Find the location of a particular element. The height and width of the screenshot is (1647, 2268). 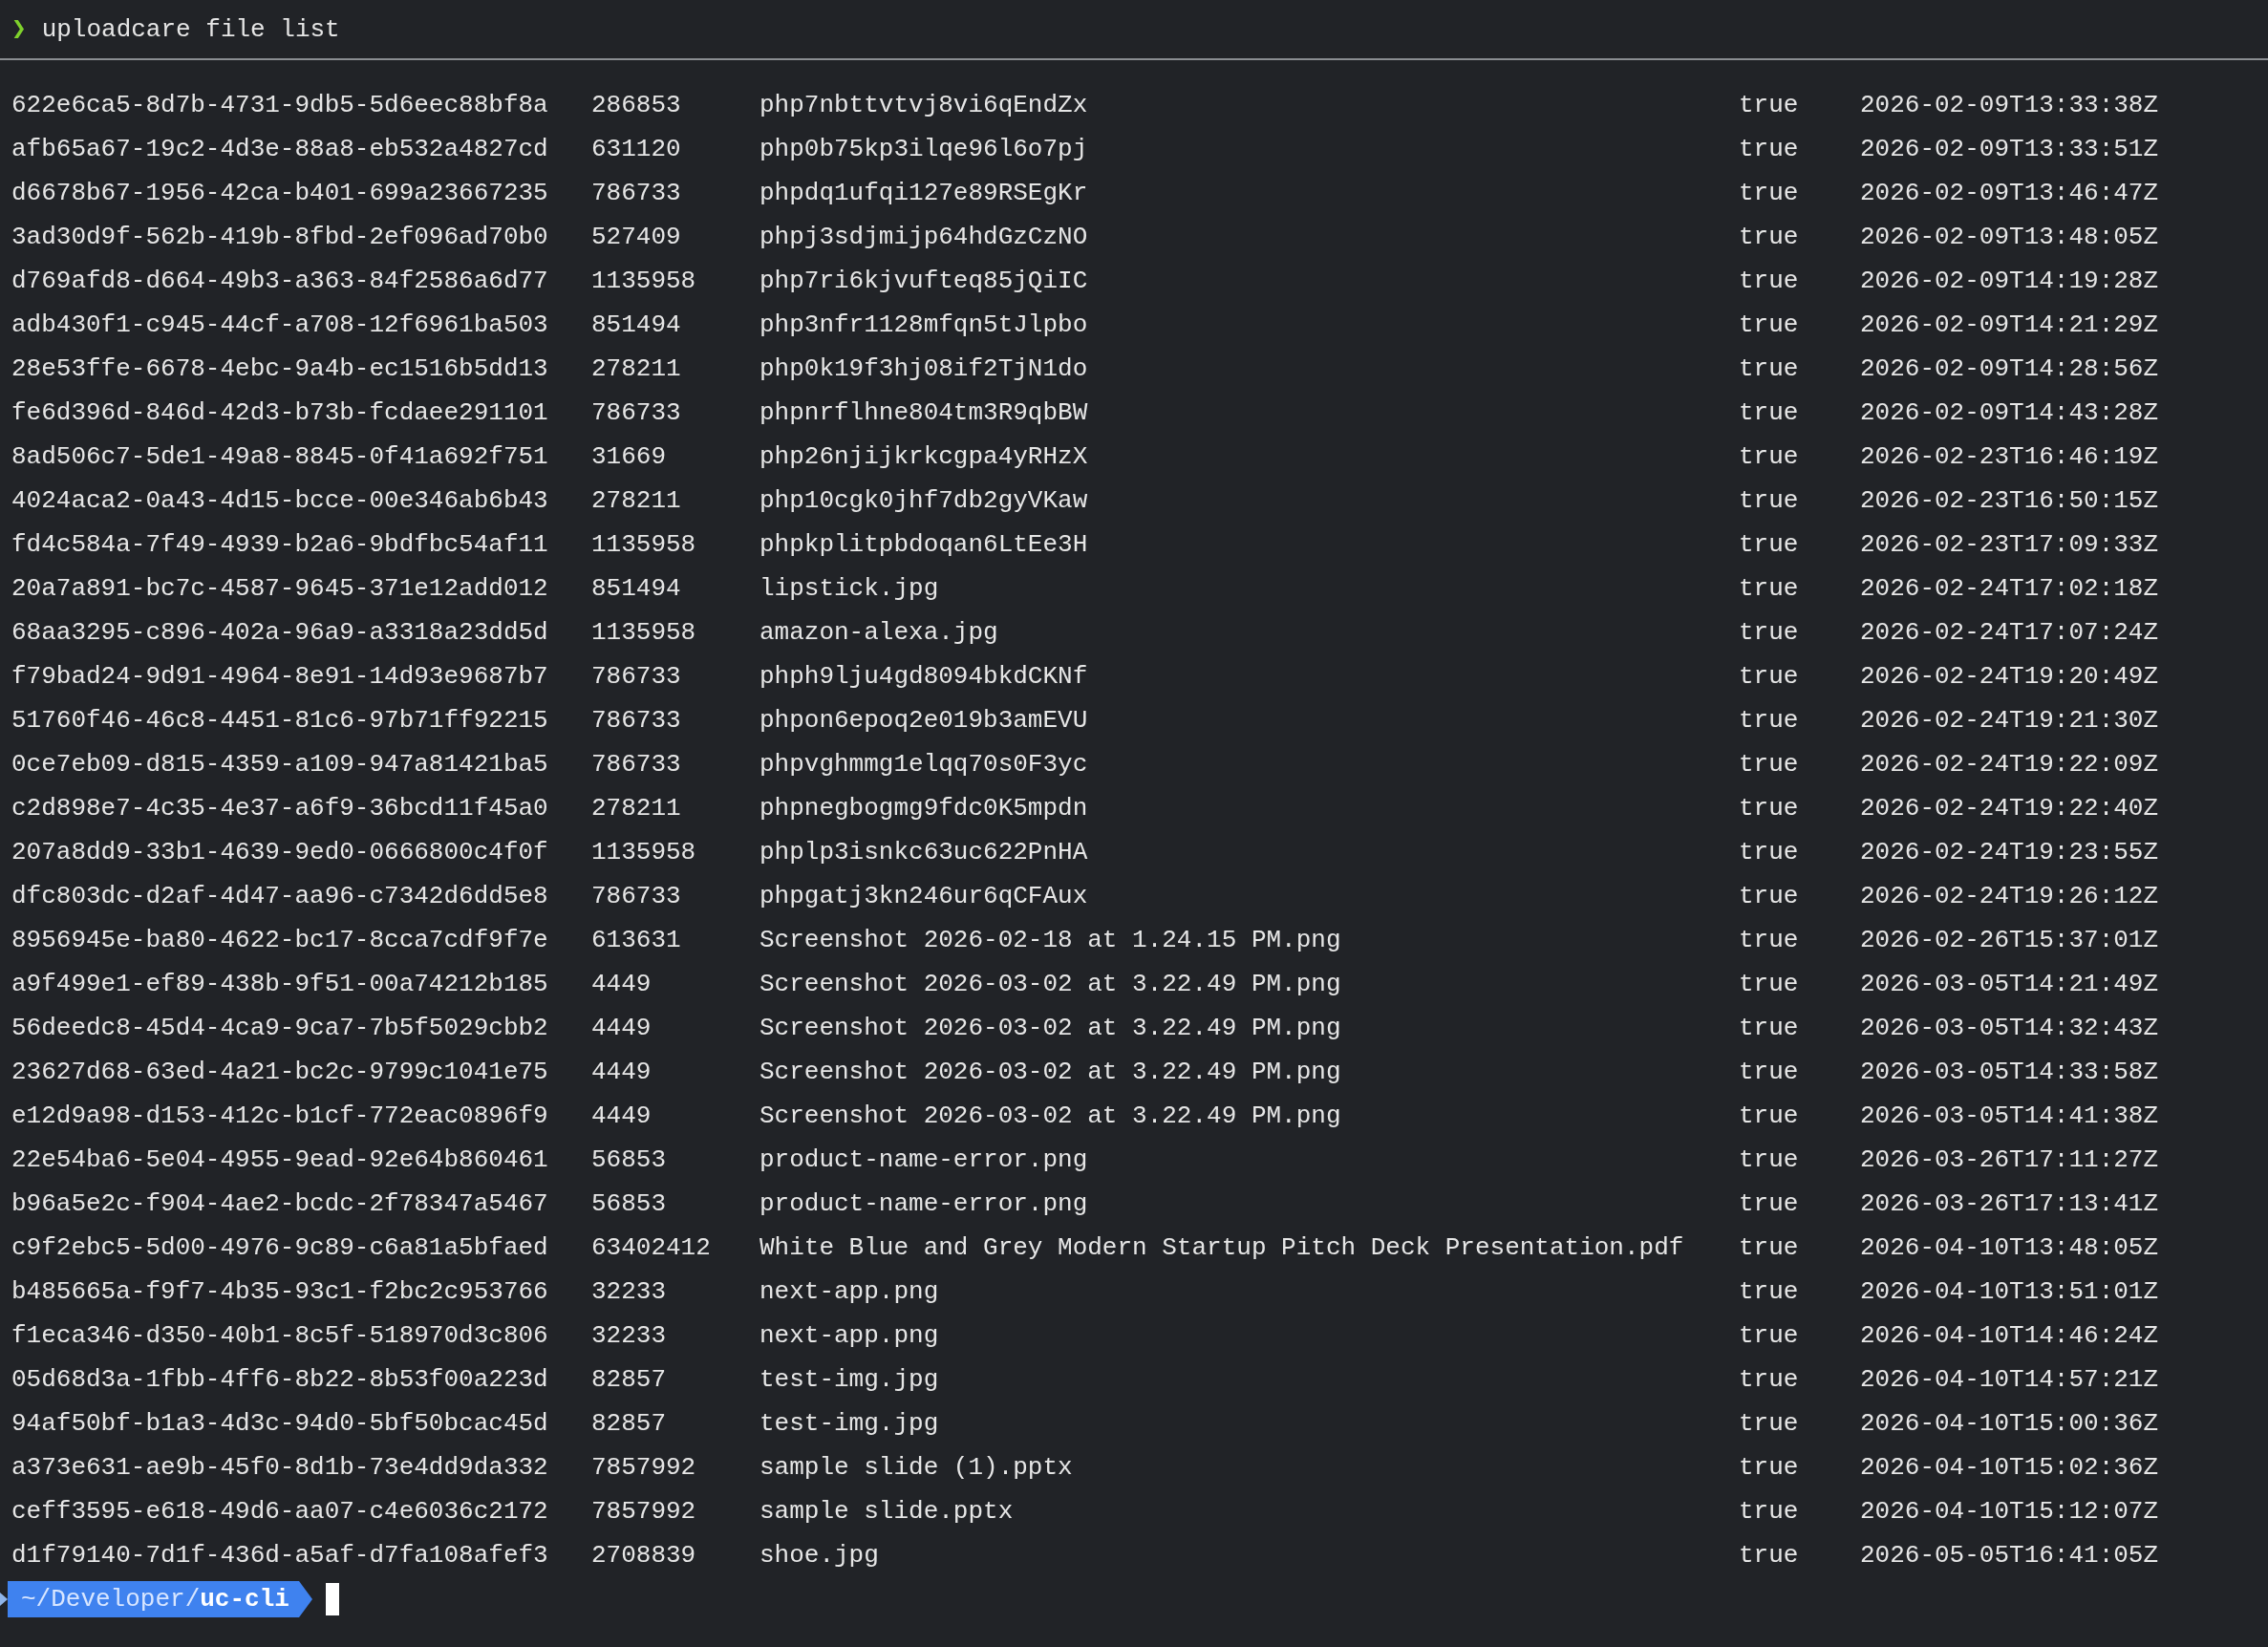

table-cell-text: a373e631-ae9b-45f0-8d1b-73e4dd9da332 is located at coordinates (280, 1468).